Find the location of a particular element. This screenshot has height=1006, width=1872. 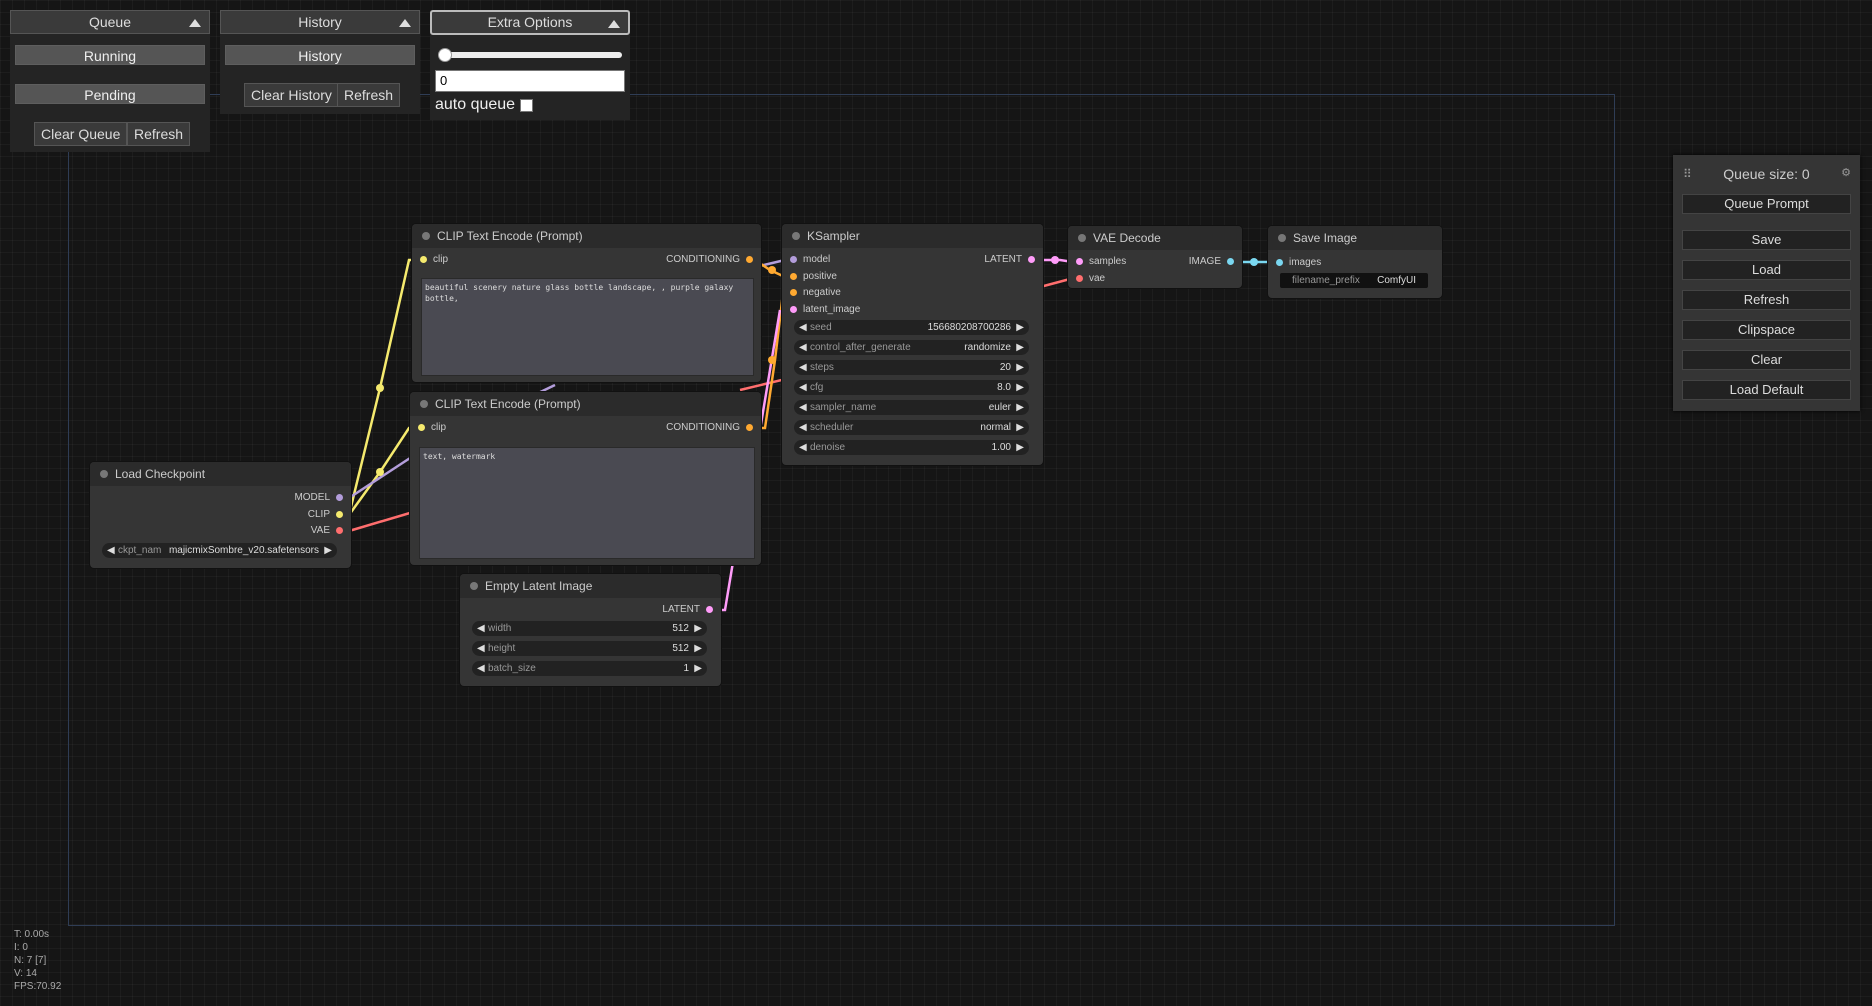

settings-gear-icon: ⚙ is located at coordinates (1846, 172).